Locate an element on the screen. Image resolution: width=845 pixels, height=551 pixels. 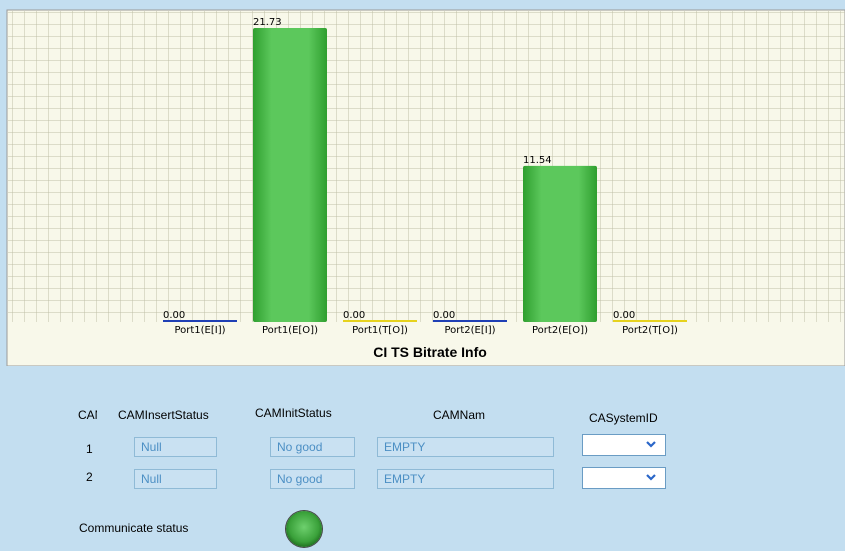
cam-row-number: 2 is located at coordinates (89, 477).